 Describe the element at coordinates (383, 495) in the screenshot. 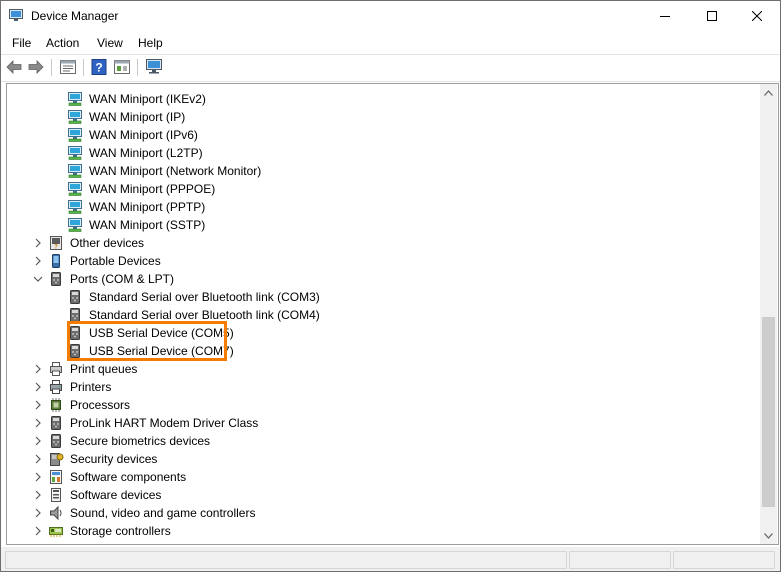

I see `tree-item: Software devices` at that location.